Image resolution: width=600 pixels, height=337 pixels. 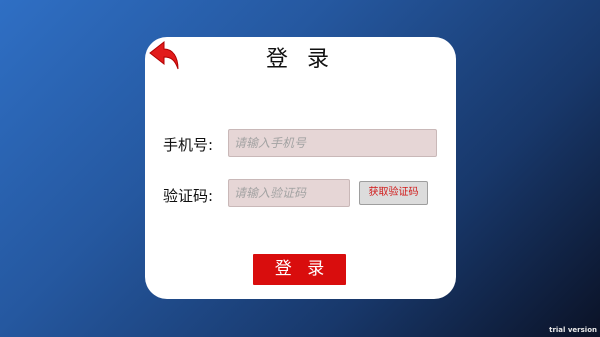 I want to click on phone-input, so click(x=332, y=143).